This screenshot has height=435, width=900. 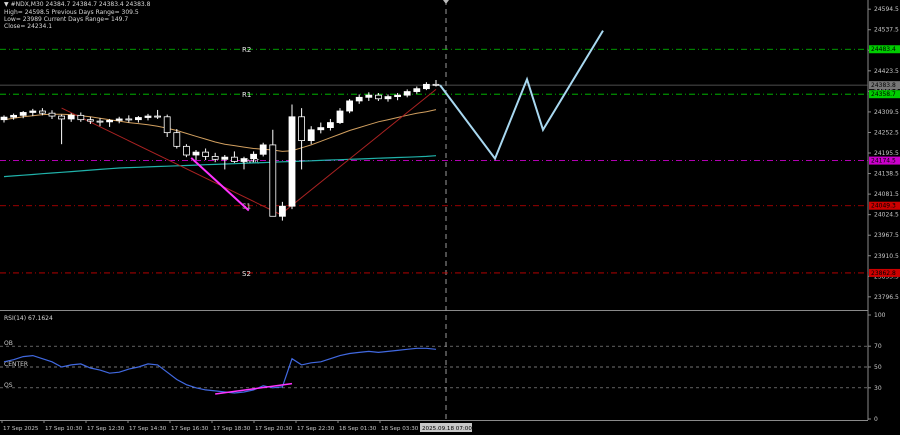 What do you see at coordinates (64, 429) in the screenshot?
I see `time-tick-label: 17 Sep 10:30` at bounding box center [64, 429].